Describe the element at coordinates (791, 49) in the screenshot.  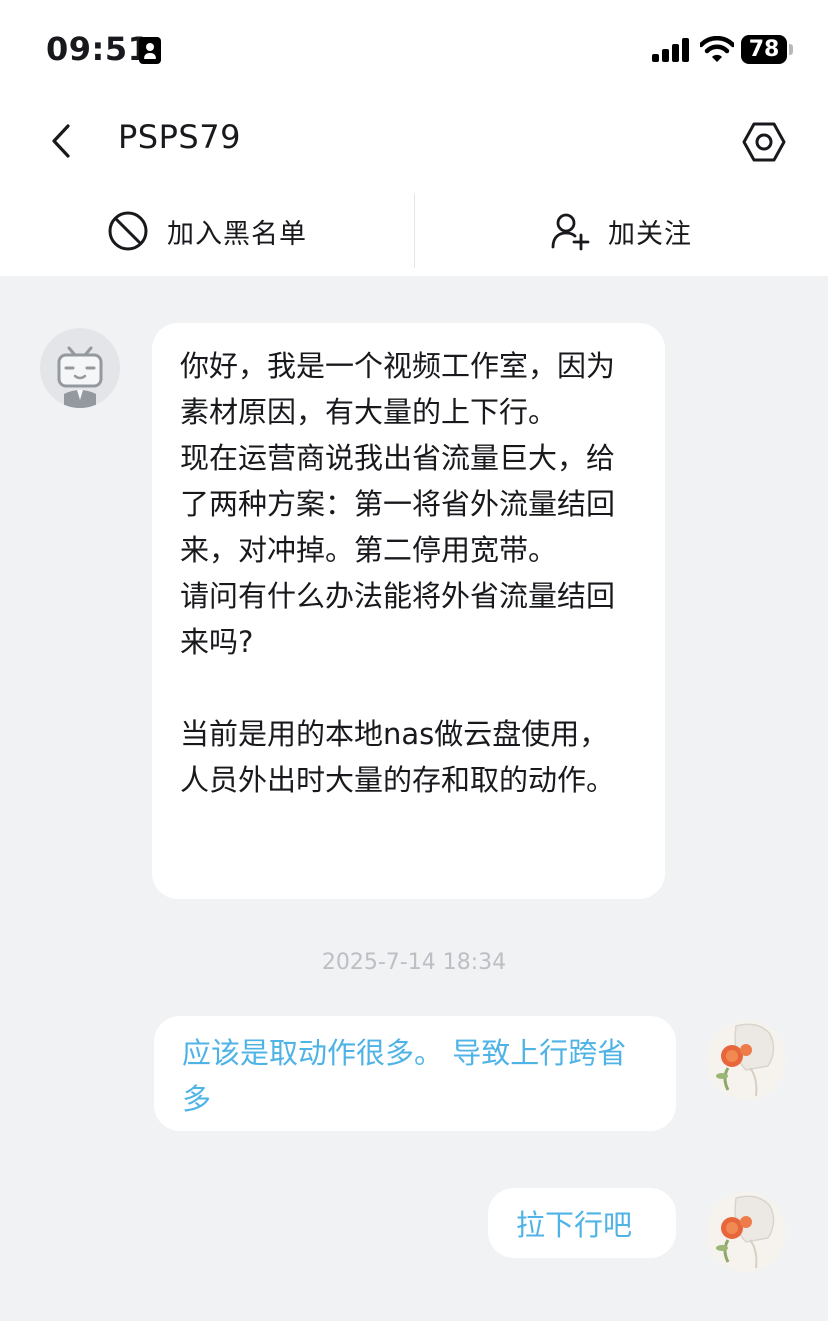
I see `battery-tip` at that location.